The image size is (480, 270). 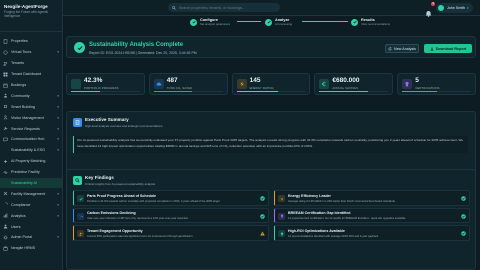 I want to click on step-results: Results View recommendations, so click(x=370, y=22).